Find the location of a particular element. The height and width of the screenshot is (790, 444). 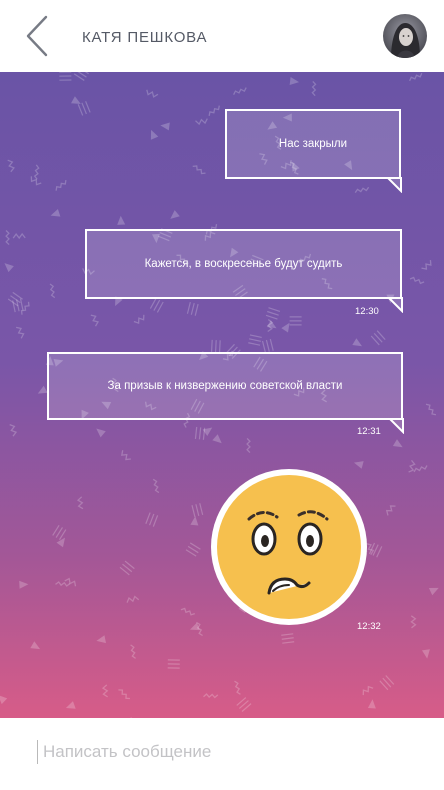

contact-name: КАТЯ ПЕШКОВА is located at coordinates (145, 37).